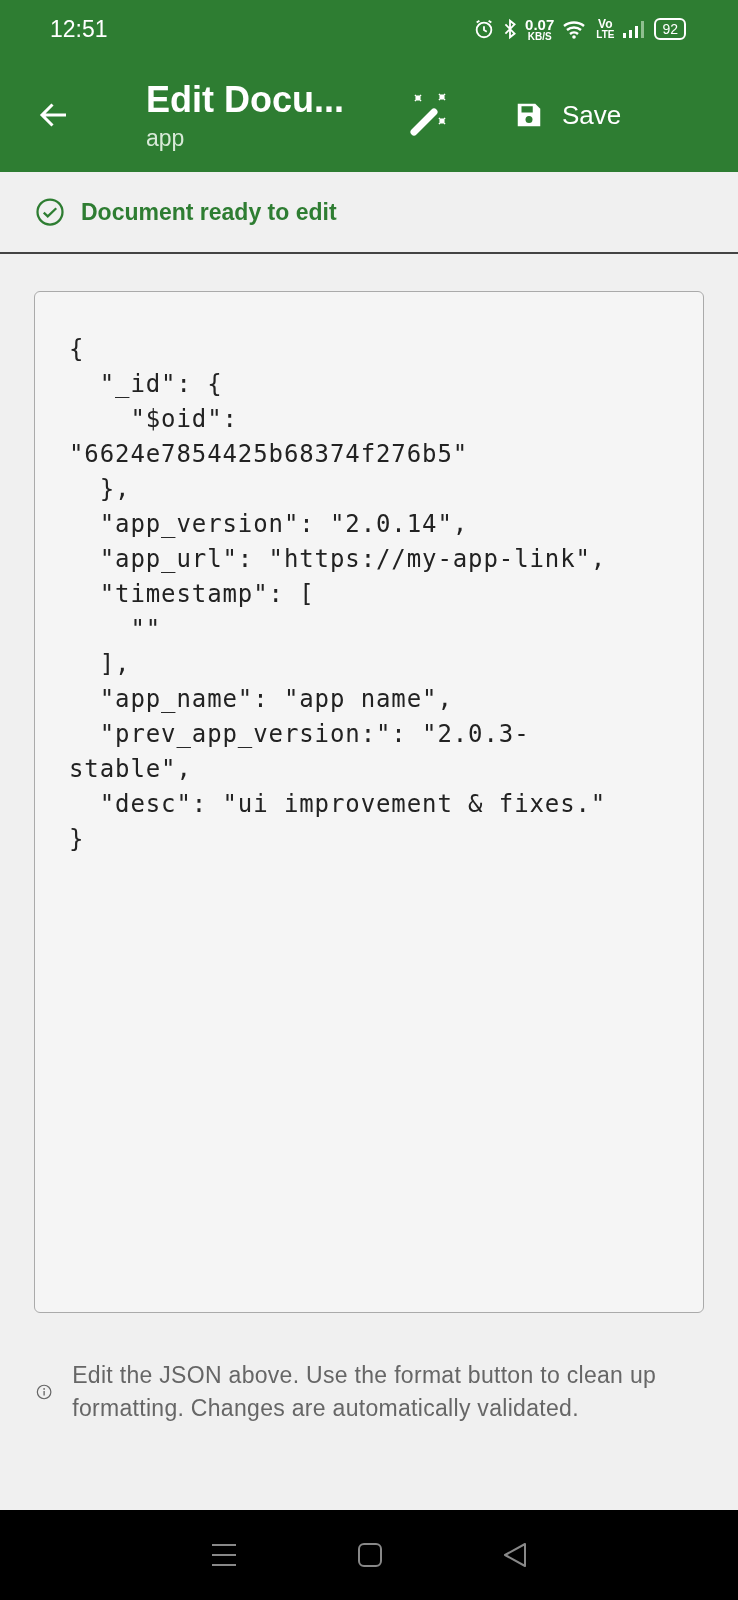 The height and width of the screenshot is (1600, 738). Describe the element at coordinates (370, 1555) in the screenshot. I see `home-square-icon` at that location.